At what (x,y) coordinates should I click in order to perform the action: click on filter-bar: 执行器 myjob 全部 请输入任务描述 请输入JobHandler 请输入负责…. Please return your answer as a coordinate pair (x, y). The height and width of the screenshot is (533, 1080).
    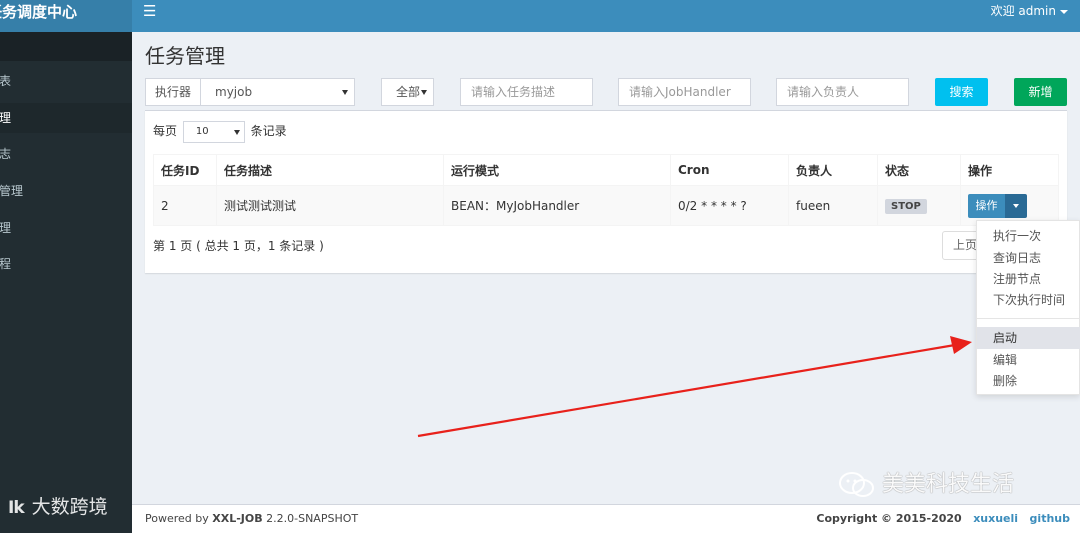
    Looking at the image, I should click on (612, 92).